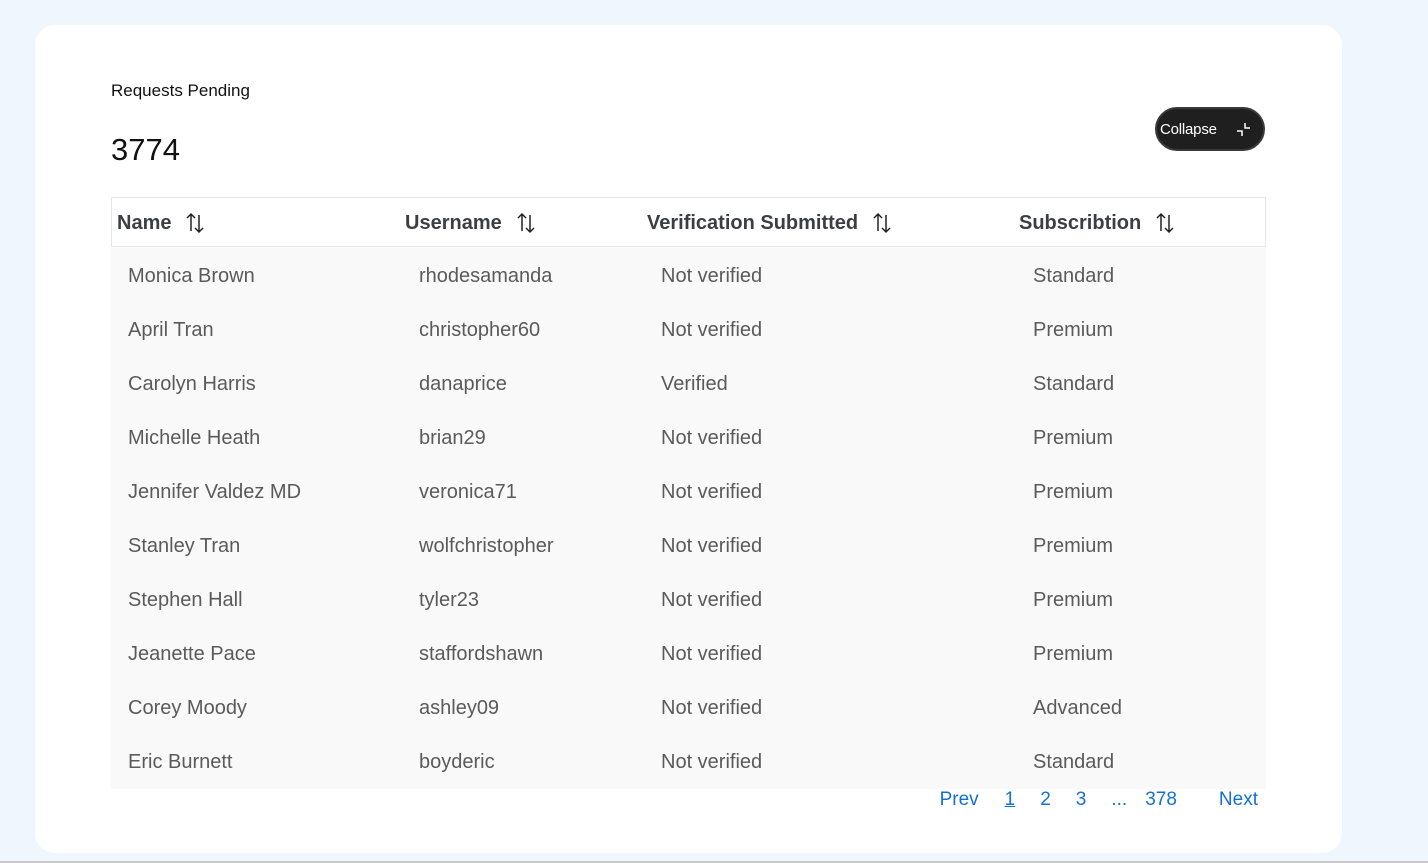 The height and width of the screenshot is (863, 1428). Describe the element at coordinates (191, 276) in the screenshot. I see `cell-name: Monica Brown` at that location.